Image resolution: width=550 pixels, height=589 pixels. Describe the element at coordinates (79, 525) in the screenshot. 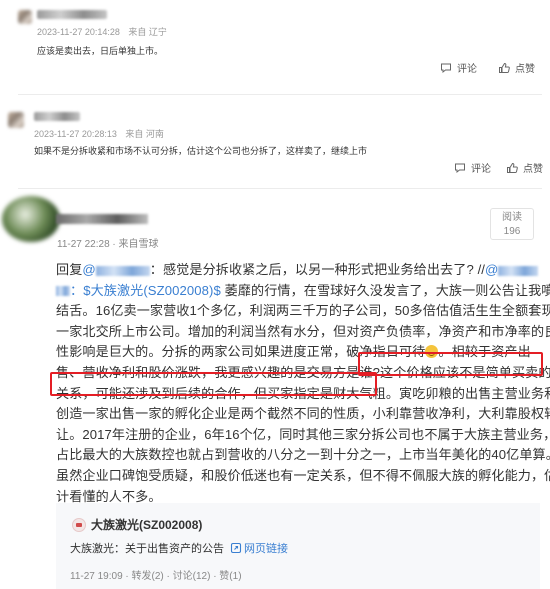

I see `stock-logo-icon` at that location.